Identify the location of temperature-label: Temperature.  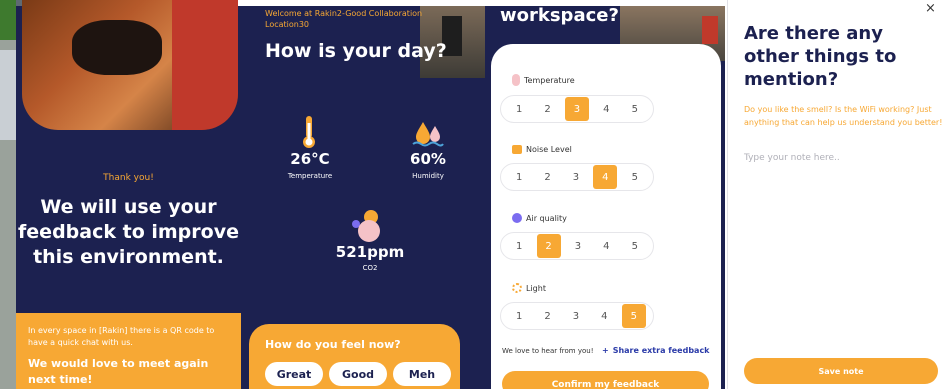
(310, 176).